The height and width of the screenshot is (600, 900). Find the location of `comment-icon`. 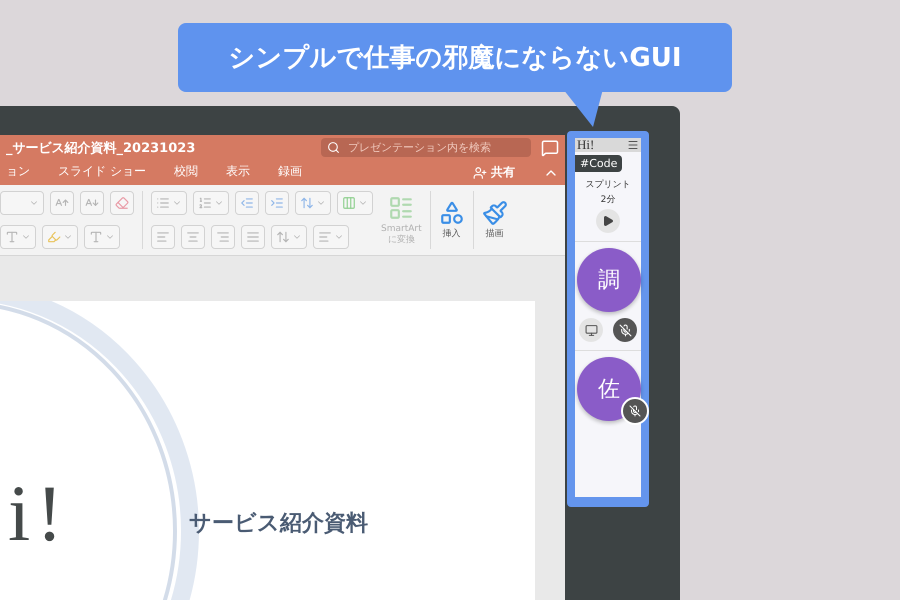

comment-icon is located at coordinates (550, 147).